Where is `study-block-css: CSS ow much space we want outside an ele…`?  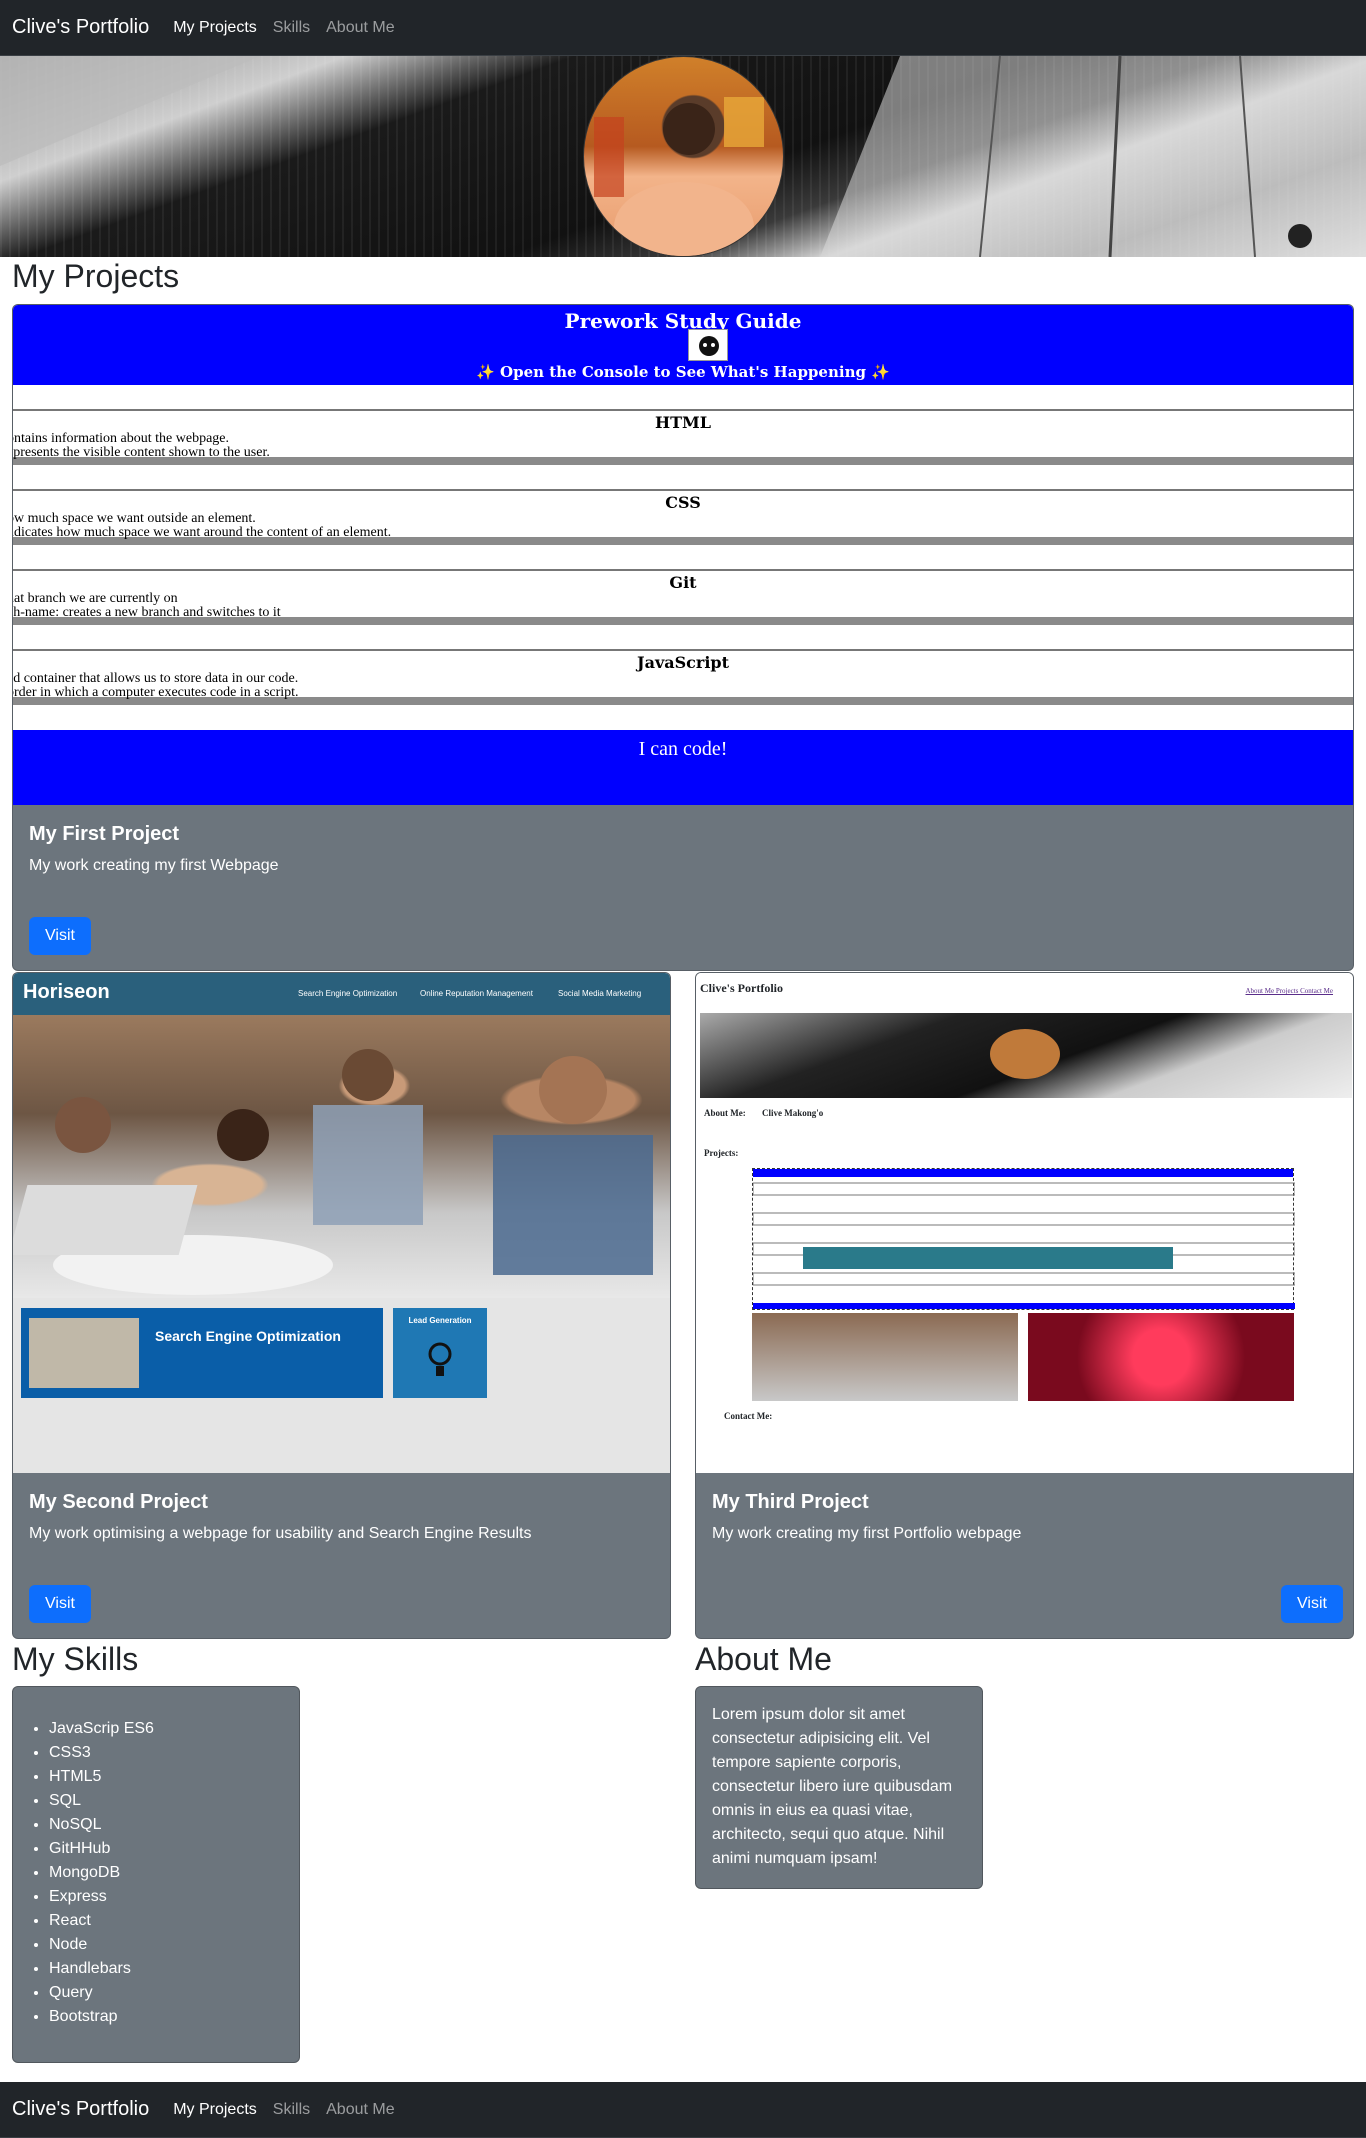 study-block-css: CSS ow much space we want outside an ele… is located at coordinates (683, 517).